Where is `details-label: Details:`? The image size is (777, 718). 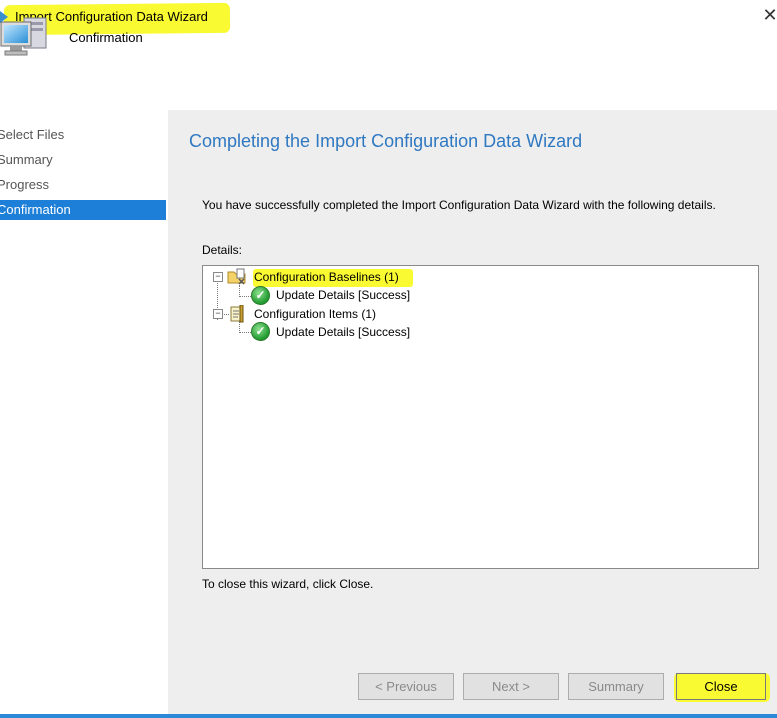 details-label: Details: is located at coordinates (222, 250).